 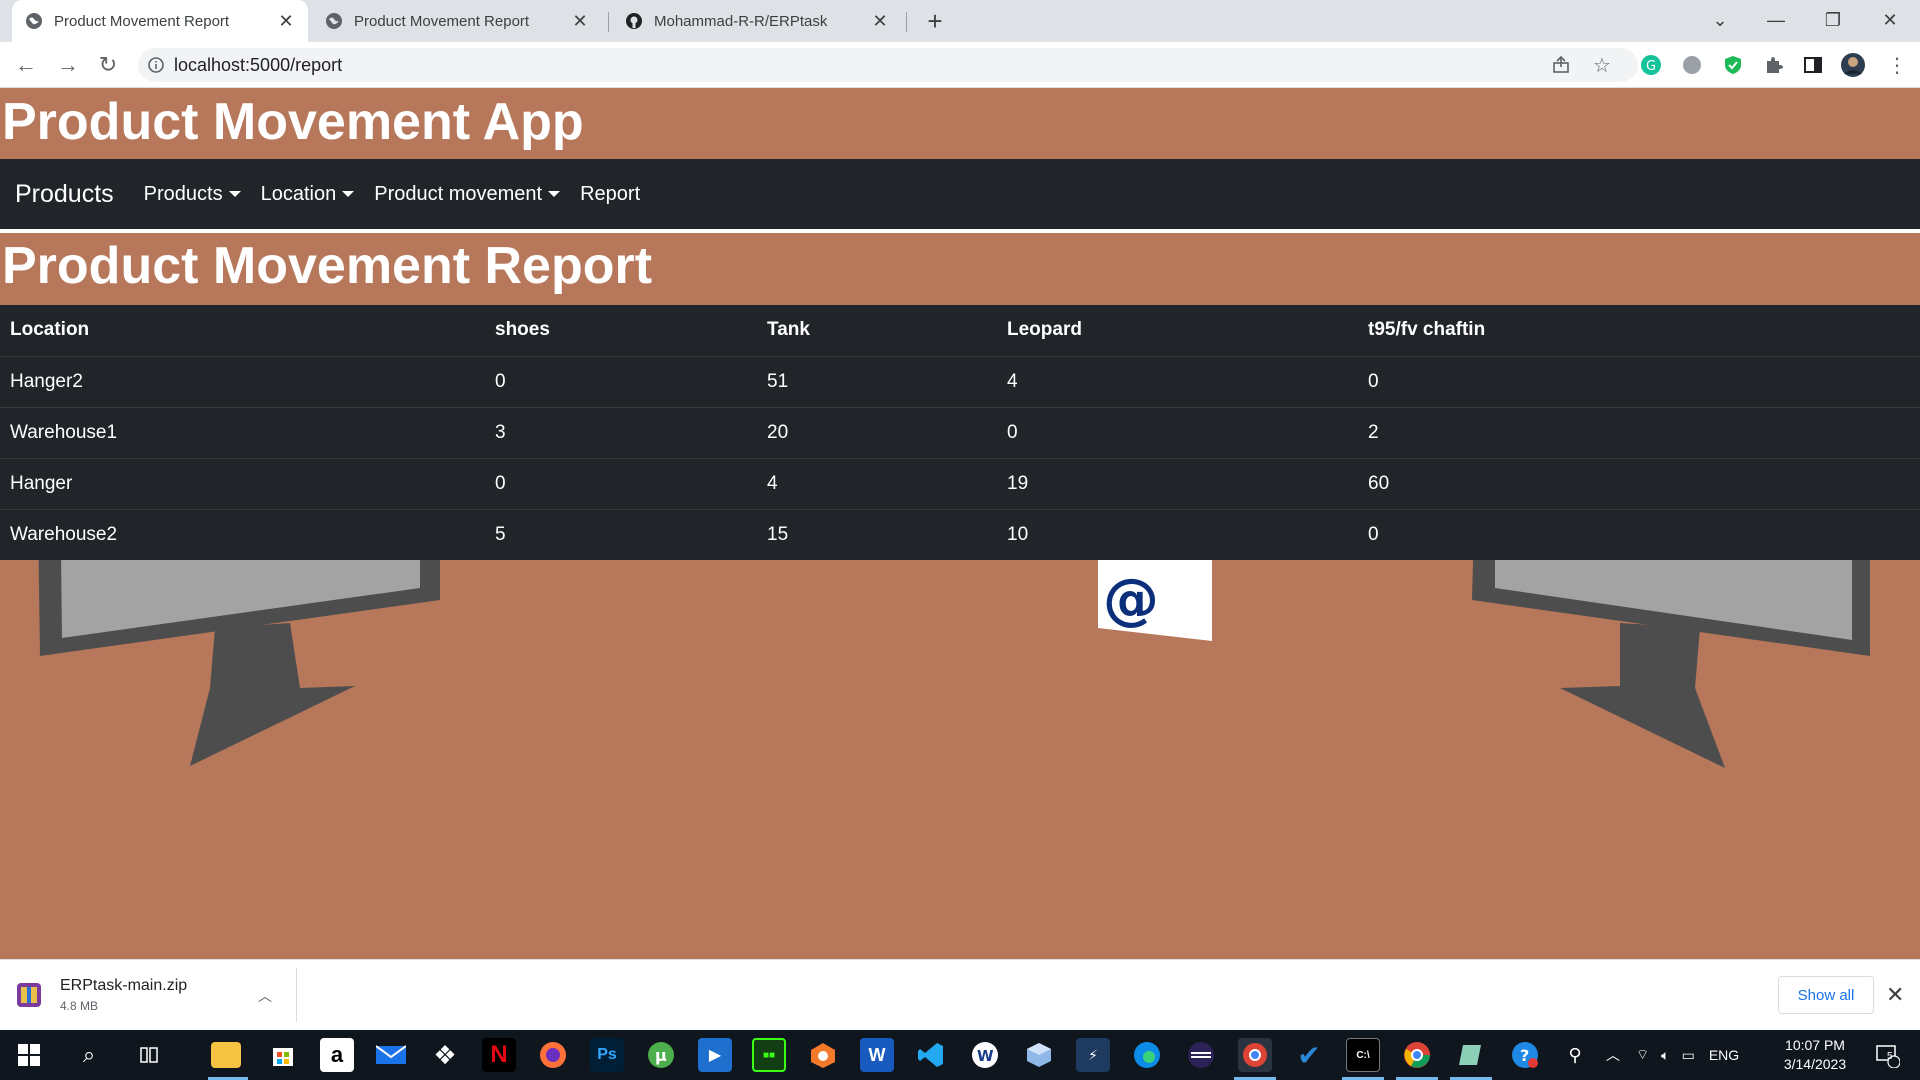 What do you see at coordinates (1833, 20) in the screenshot?
I see `restore-button: ❐` at bounding box center [1833, 20].